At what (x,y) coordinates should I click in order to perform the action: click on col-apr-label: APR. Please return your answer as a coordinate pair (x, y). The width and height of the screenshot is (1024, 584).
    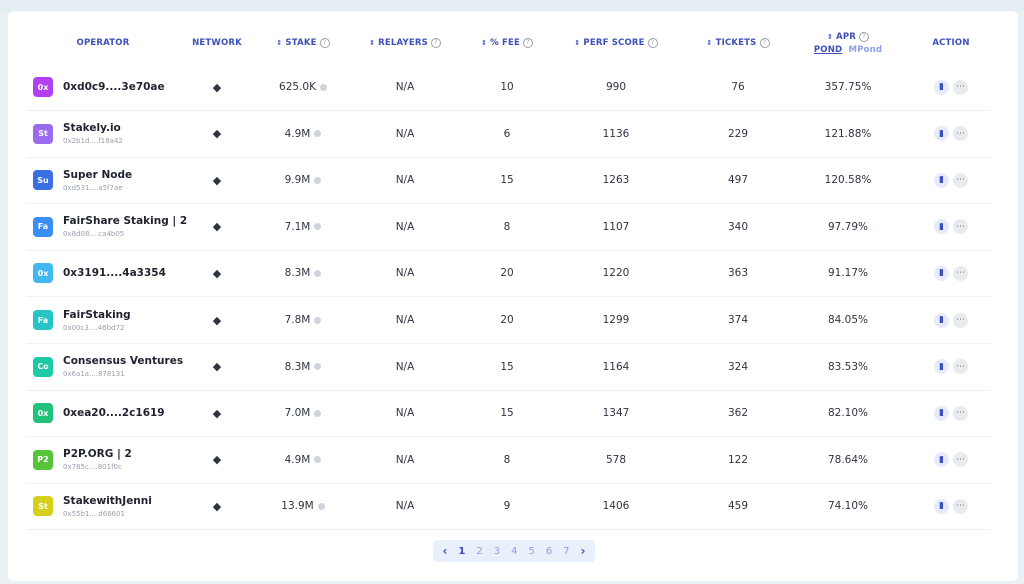
    Looking at the image, I should click on (846, 37).